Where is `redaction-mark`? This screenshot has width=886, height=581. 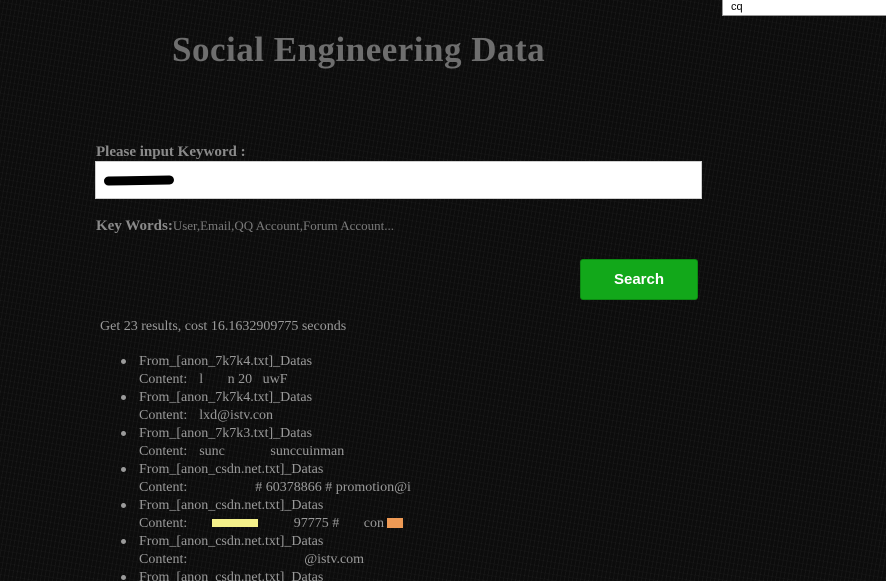
redaction-mark is located at coordinates (139, 180).